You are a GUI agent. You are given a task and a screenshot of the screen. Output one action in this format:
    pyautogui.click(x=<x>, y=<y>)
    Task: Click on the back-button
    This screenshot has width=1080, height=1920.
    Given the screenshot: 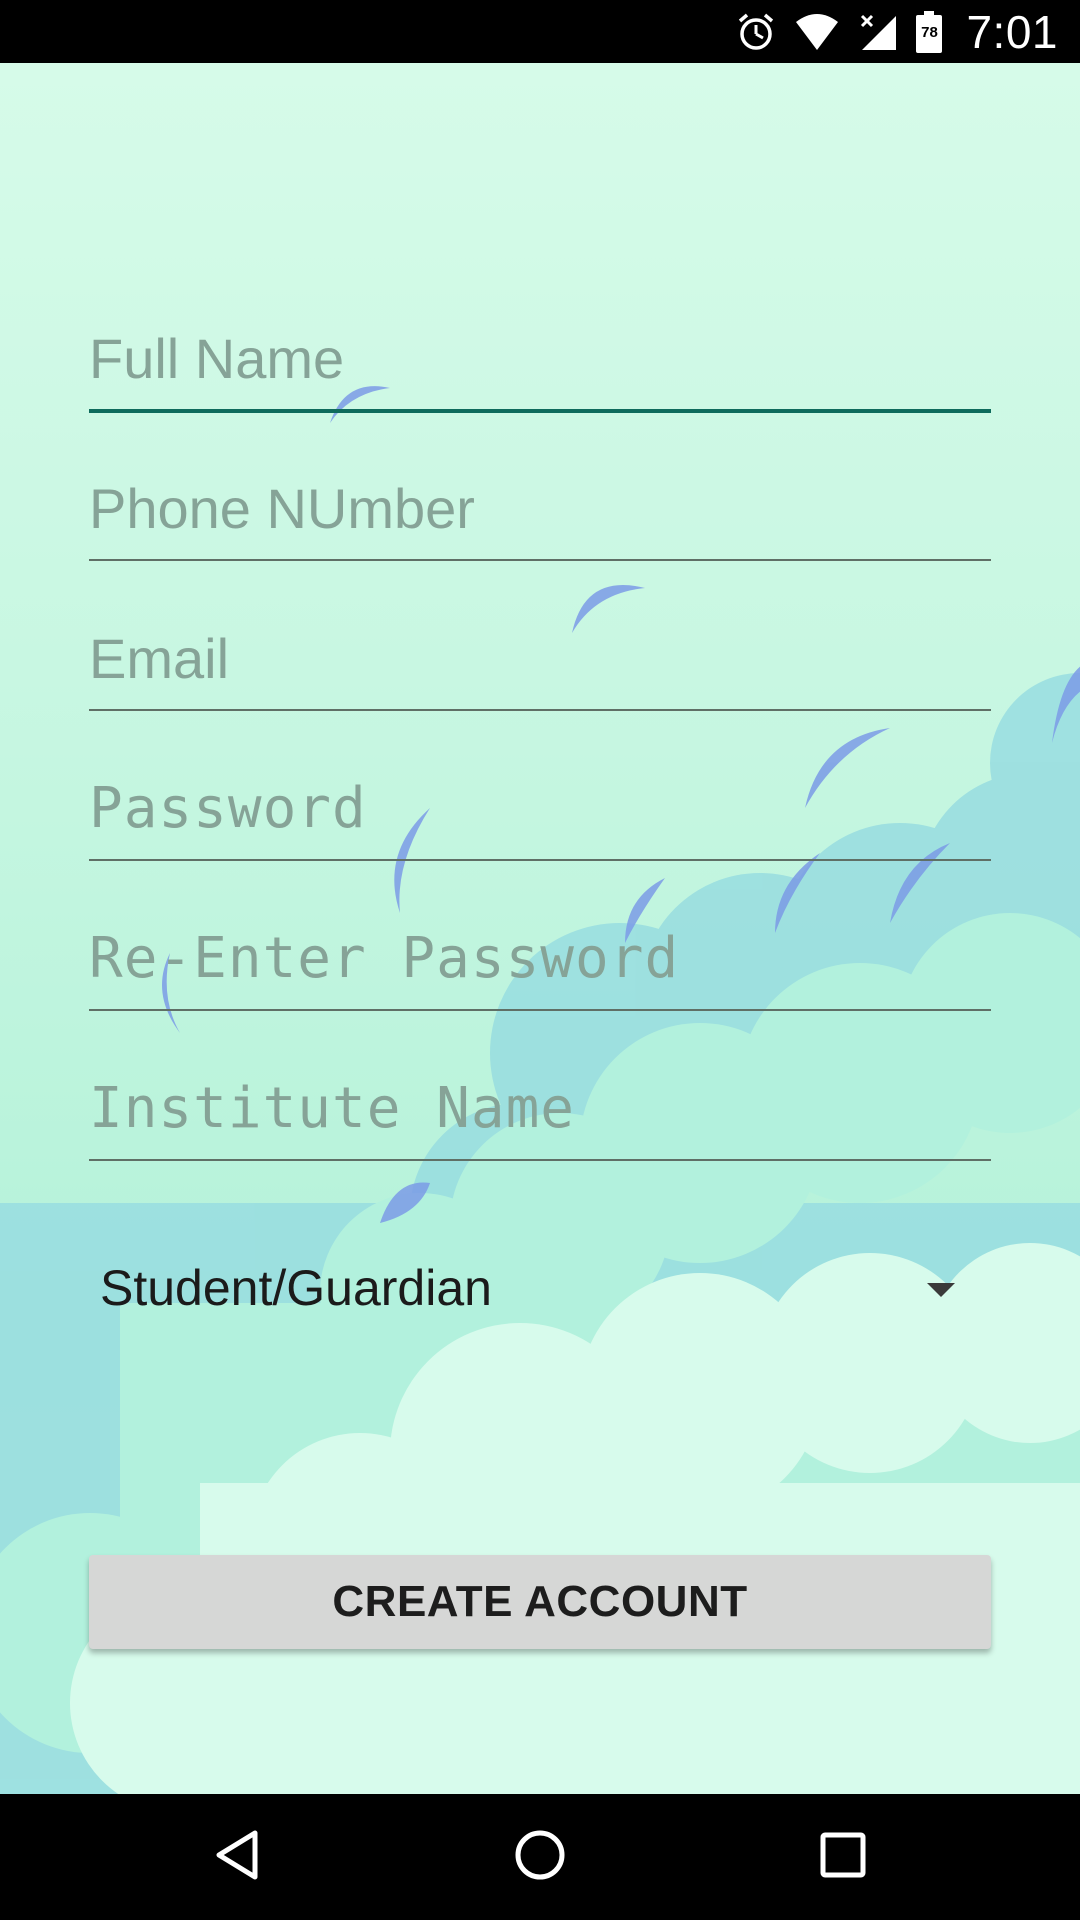 What is the action you would take?
    pyautogui.click(x=237, y=1857)
    